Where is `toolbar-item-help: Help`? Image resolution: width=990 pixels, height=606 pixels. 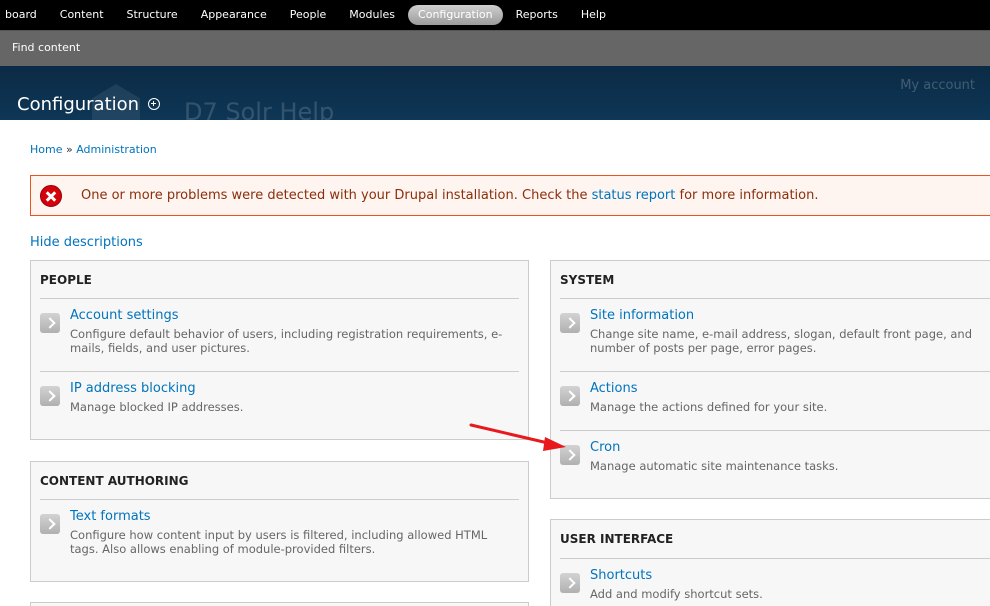 toolbar-item-help: Help is located at coordinates (593, 15).